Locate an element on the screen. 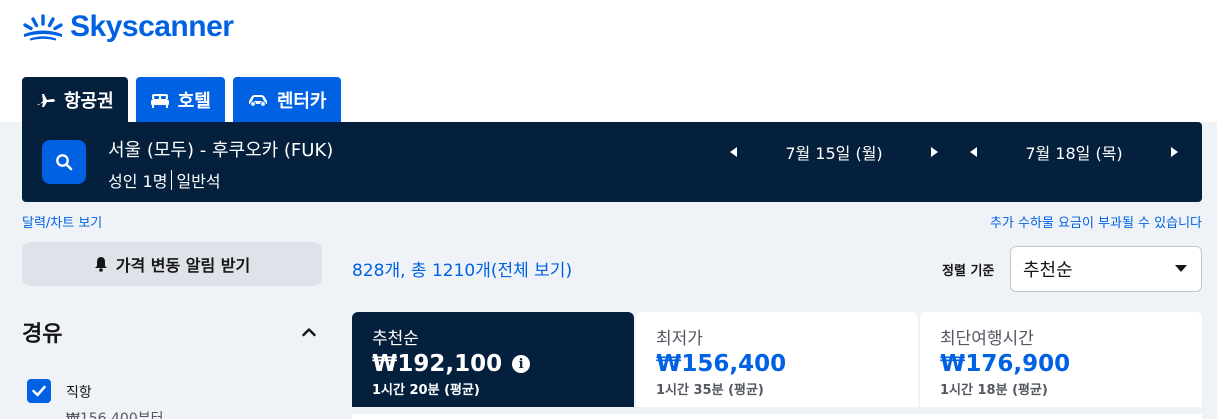 The image size is (1217, 419). sort-card-fastest: 최단여행시간 ₩176,900 1시간 18분 (평균) is located at coordinates (1061, 359).